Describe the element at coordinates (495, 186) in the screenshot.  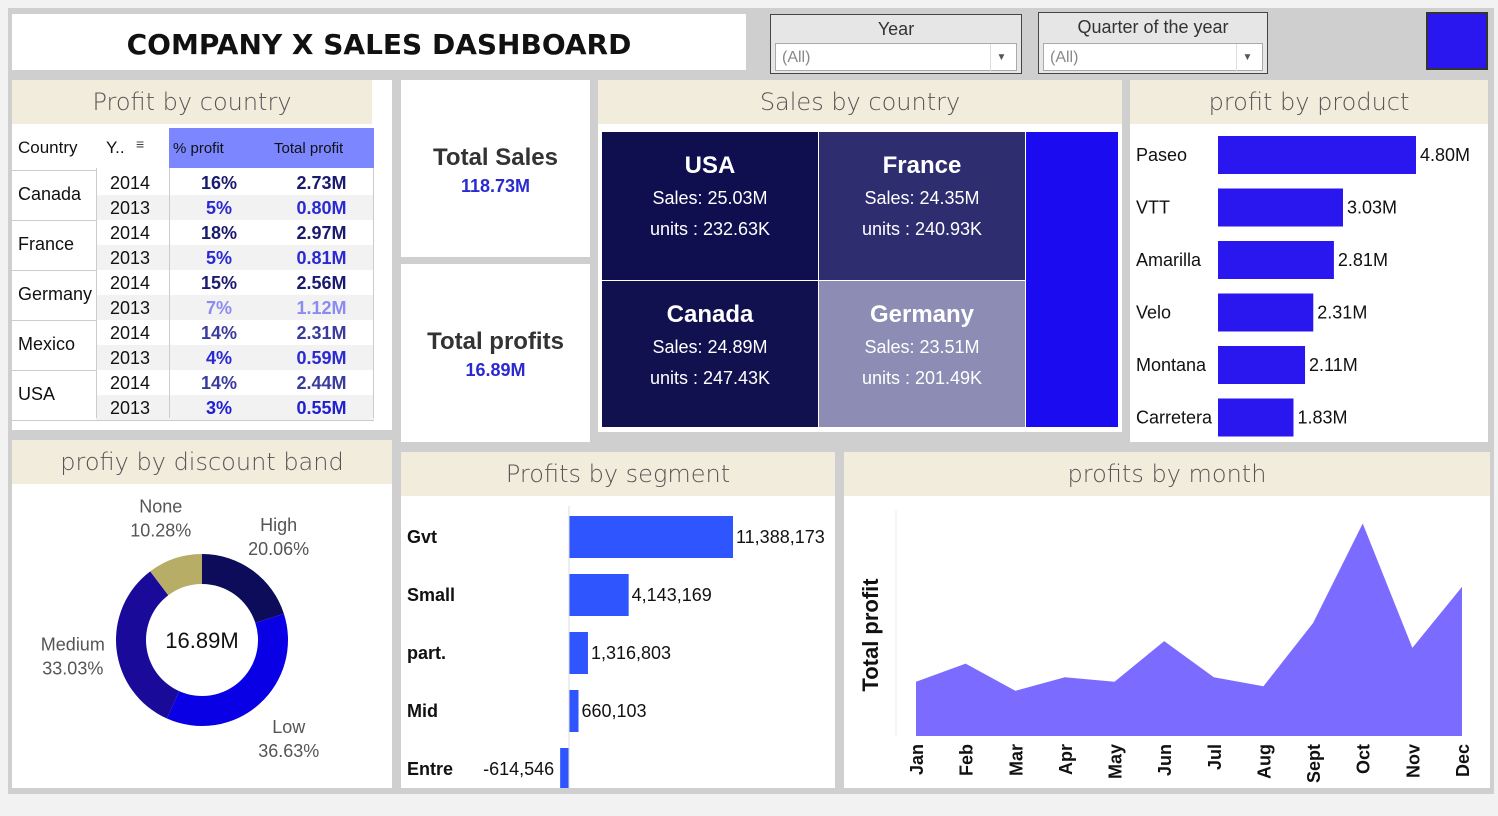
I see `total-sales-value: 118.73M` at that location.